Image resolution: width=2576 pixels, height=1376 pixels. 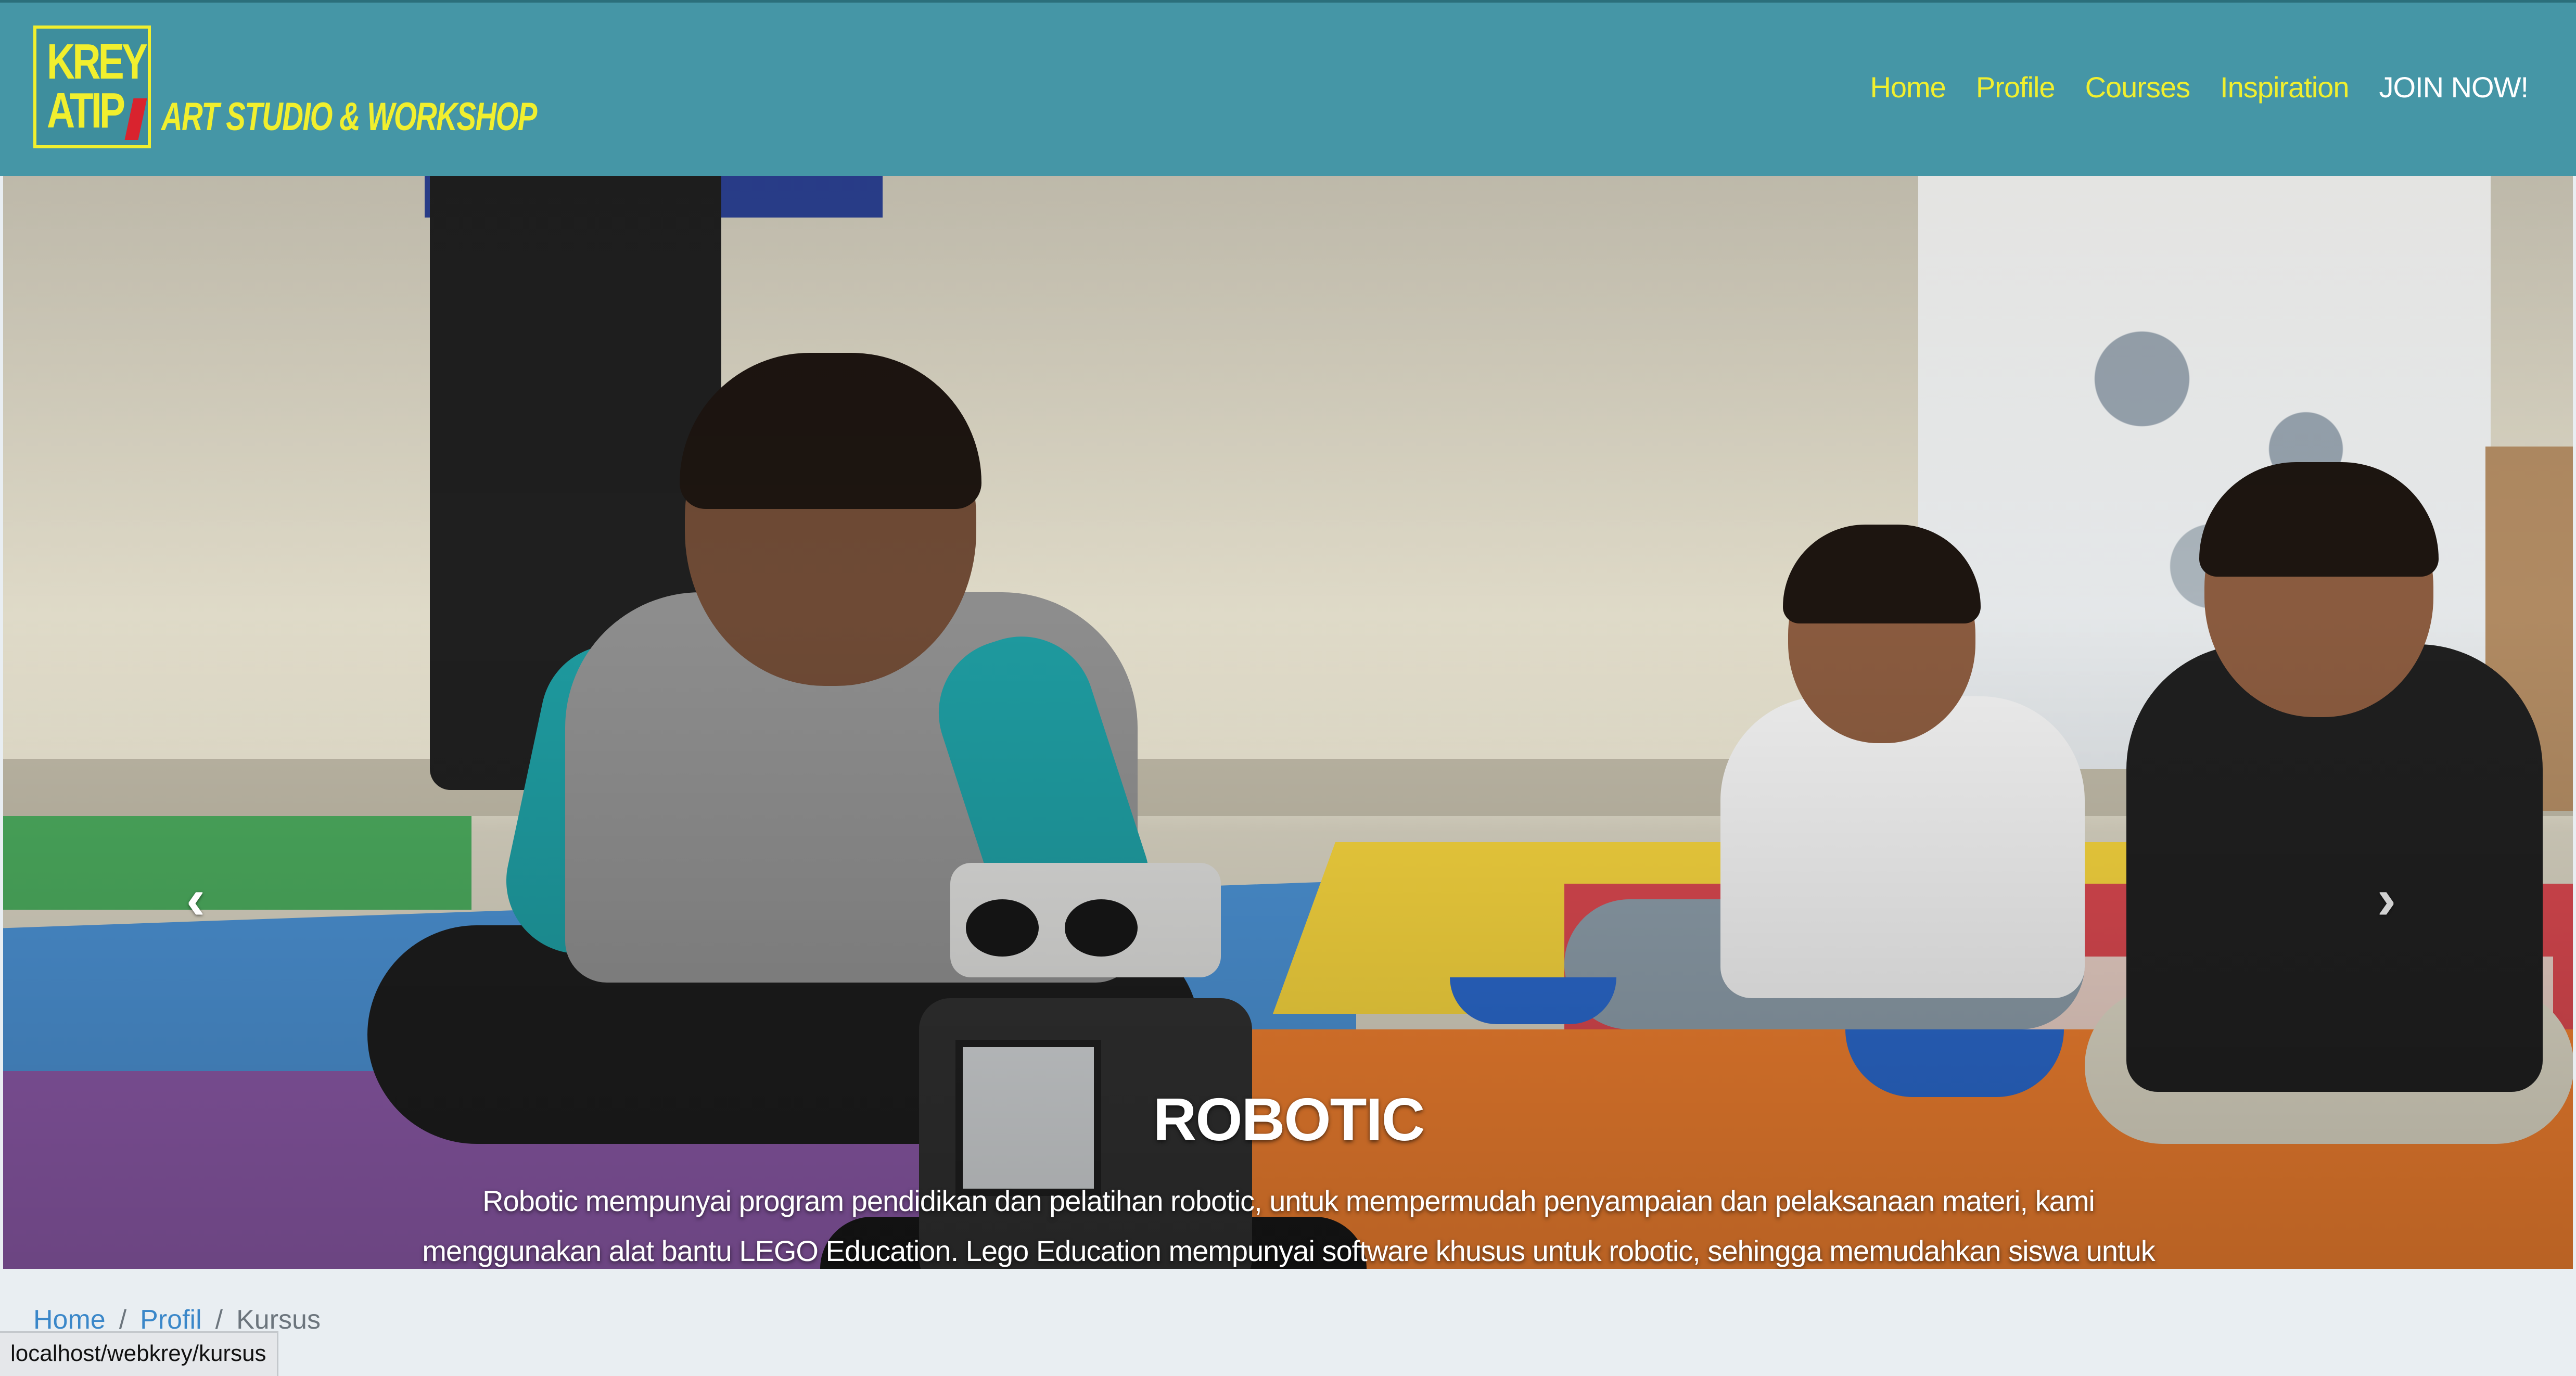 What do you see at coordinates (135, 119) in the screenshot?
I see `logo-slash-mark` at bounding box center [135, 119].